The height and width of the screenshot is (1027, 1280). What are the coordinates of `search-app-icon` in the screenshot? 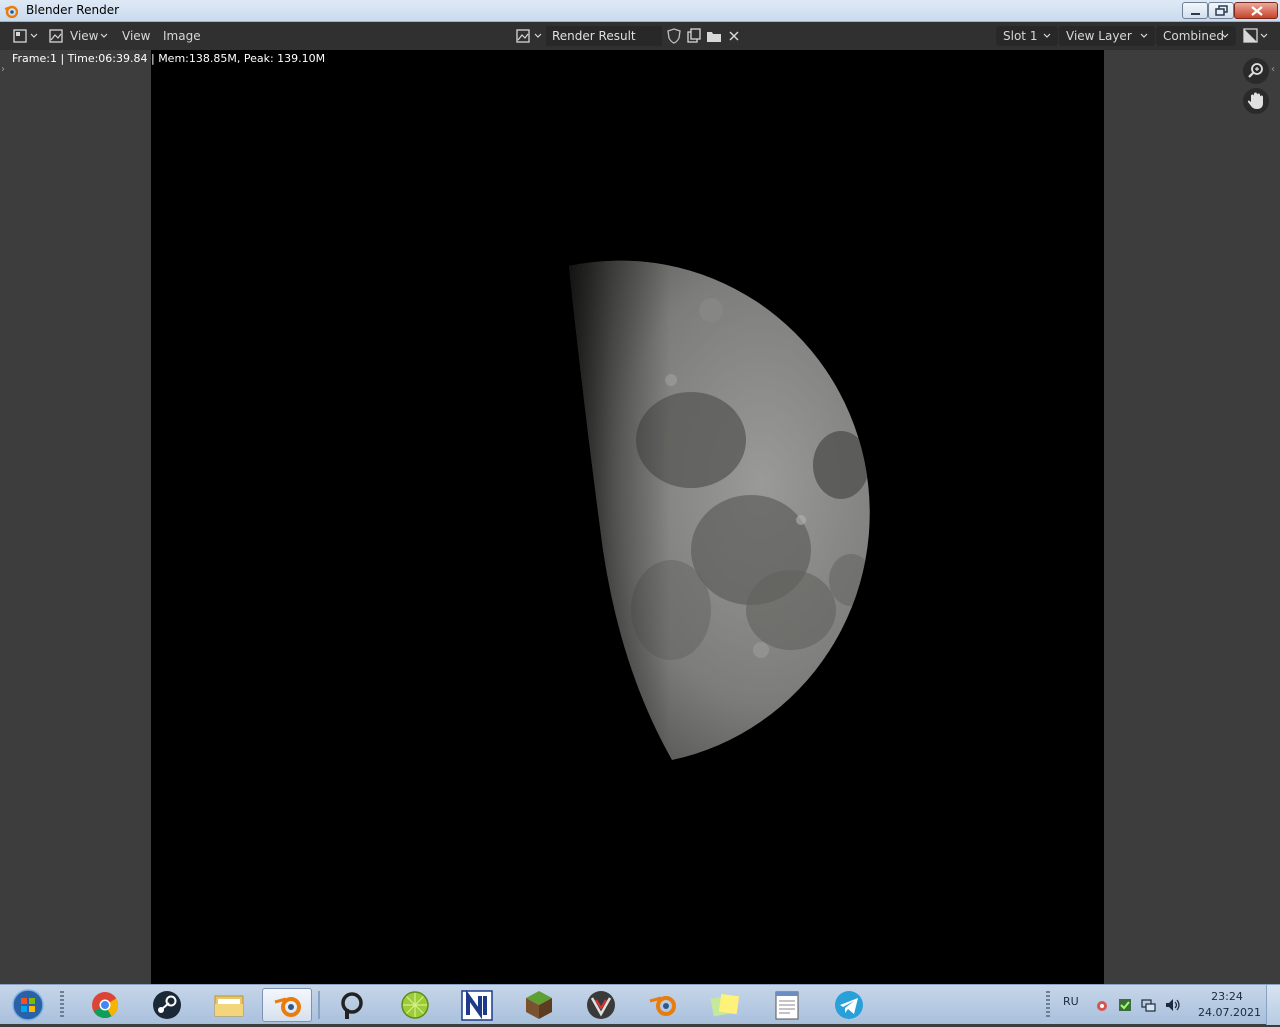 It's located at (352, 1005).